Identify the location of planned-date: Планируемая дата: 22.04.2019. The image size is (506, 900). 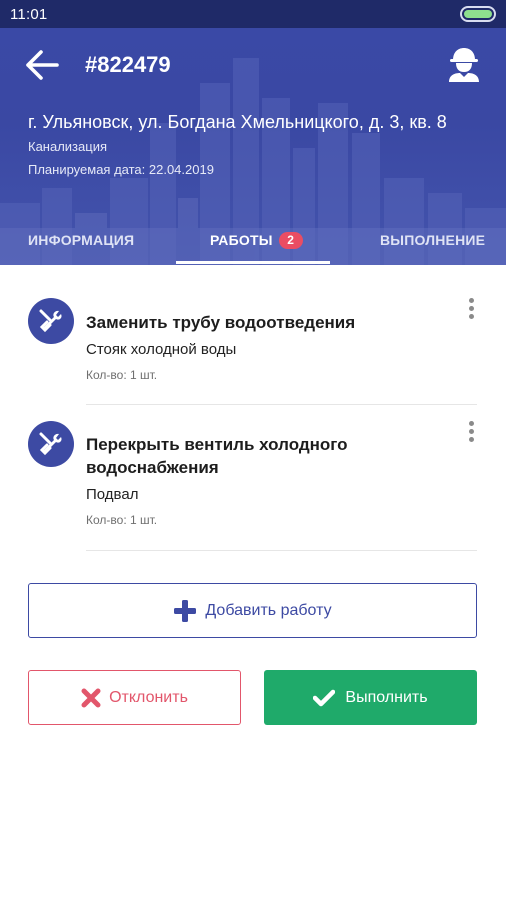
(121, 169).